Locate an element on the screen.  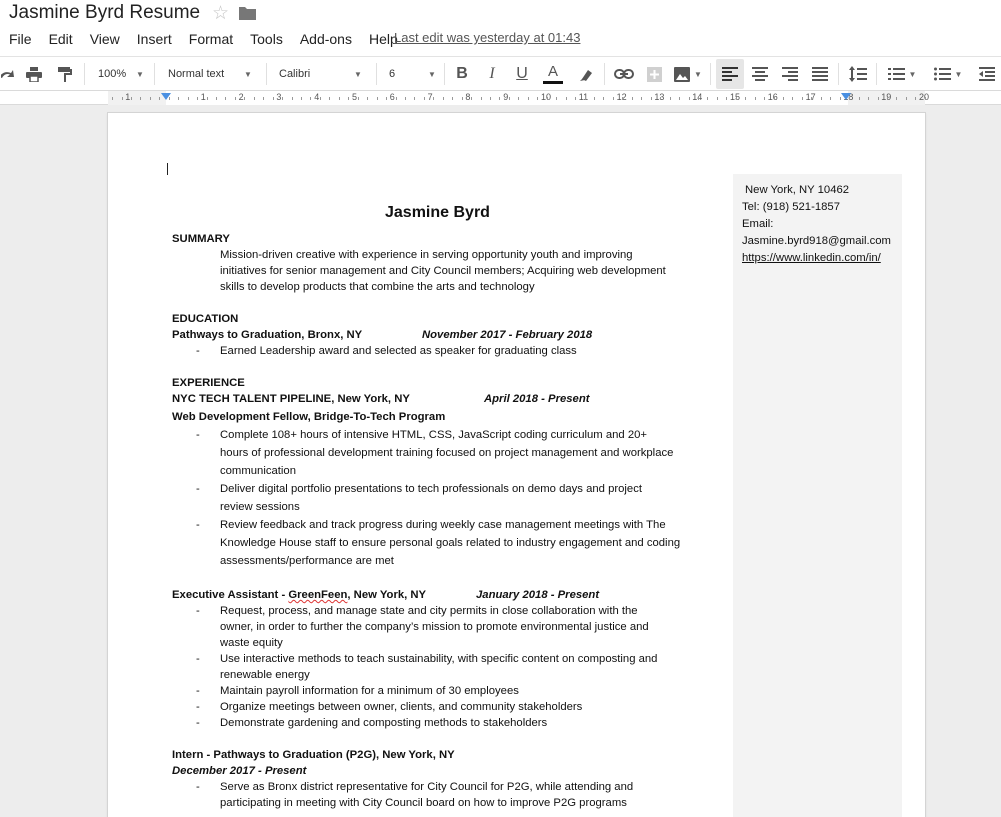
menu-file: File is located at coordinates (20, 39).